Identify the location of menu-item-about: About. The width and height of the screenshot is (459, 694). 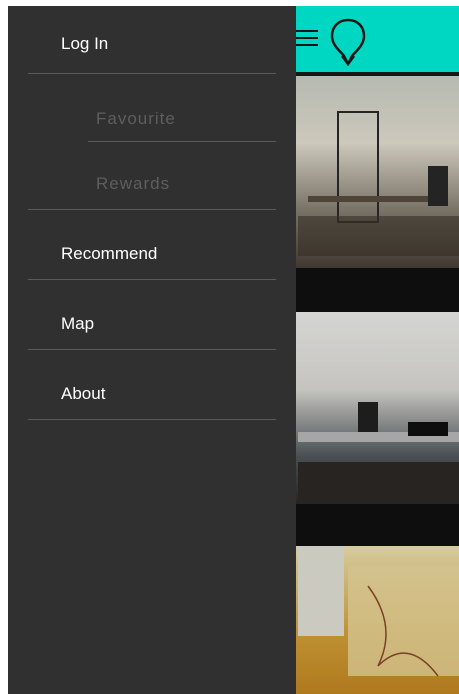
(152, 391).